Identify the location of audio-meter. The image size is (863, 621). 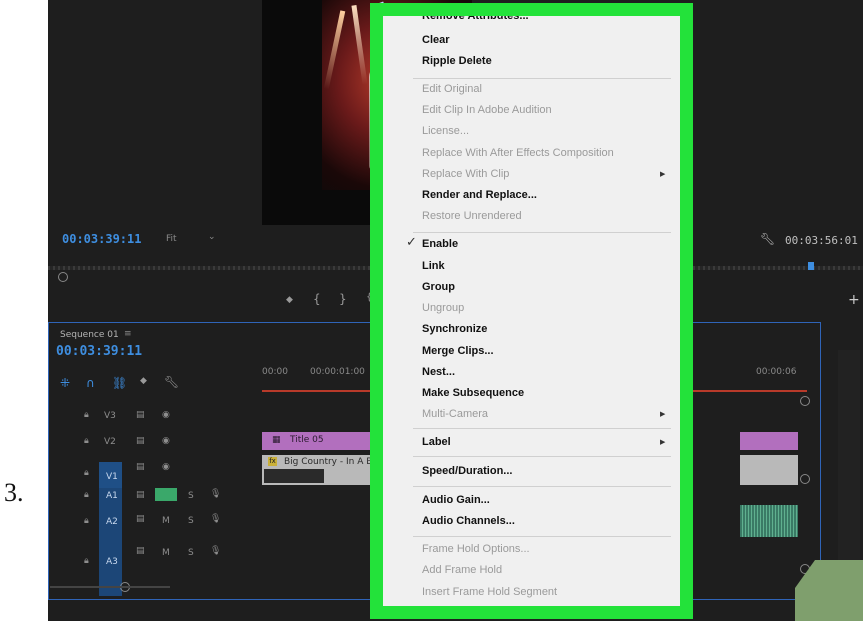
(849, 465).